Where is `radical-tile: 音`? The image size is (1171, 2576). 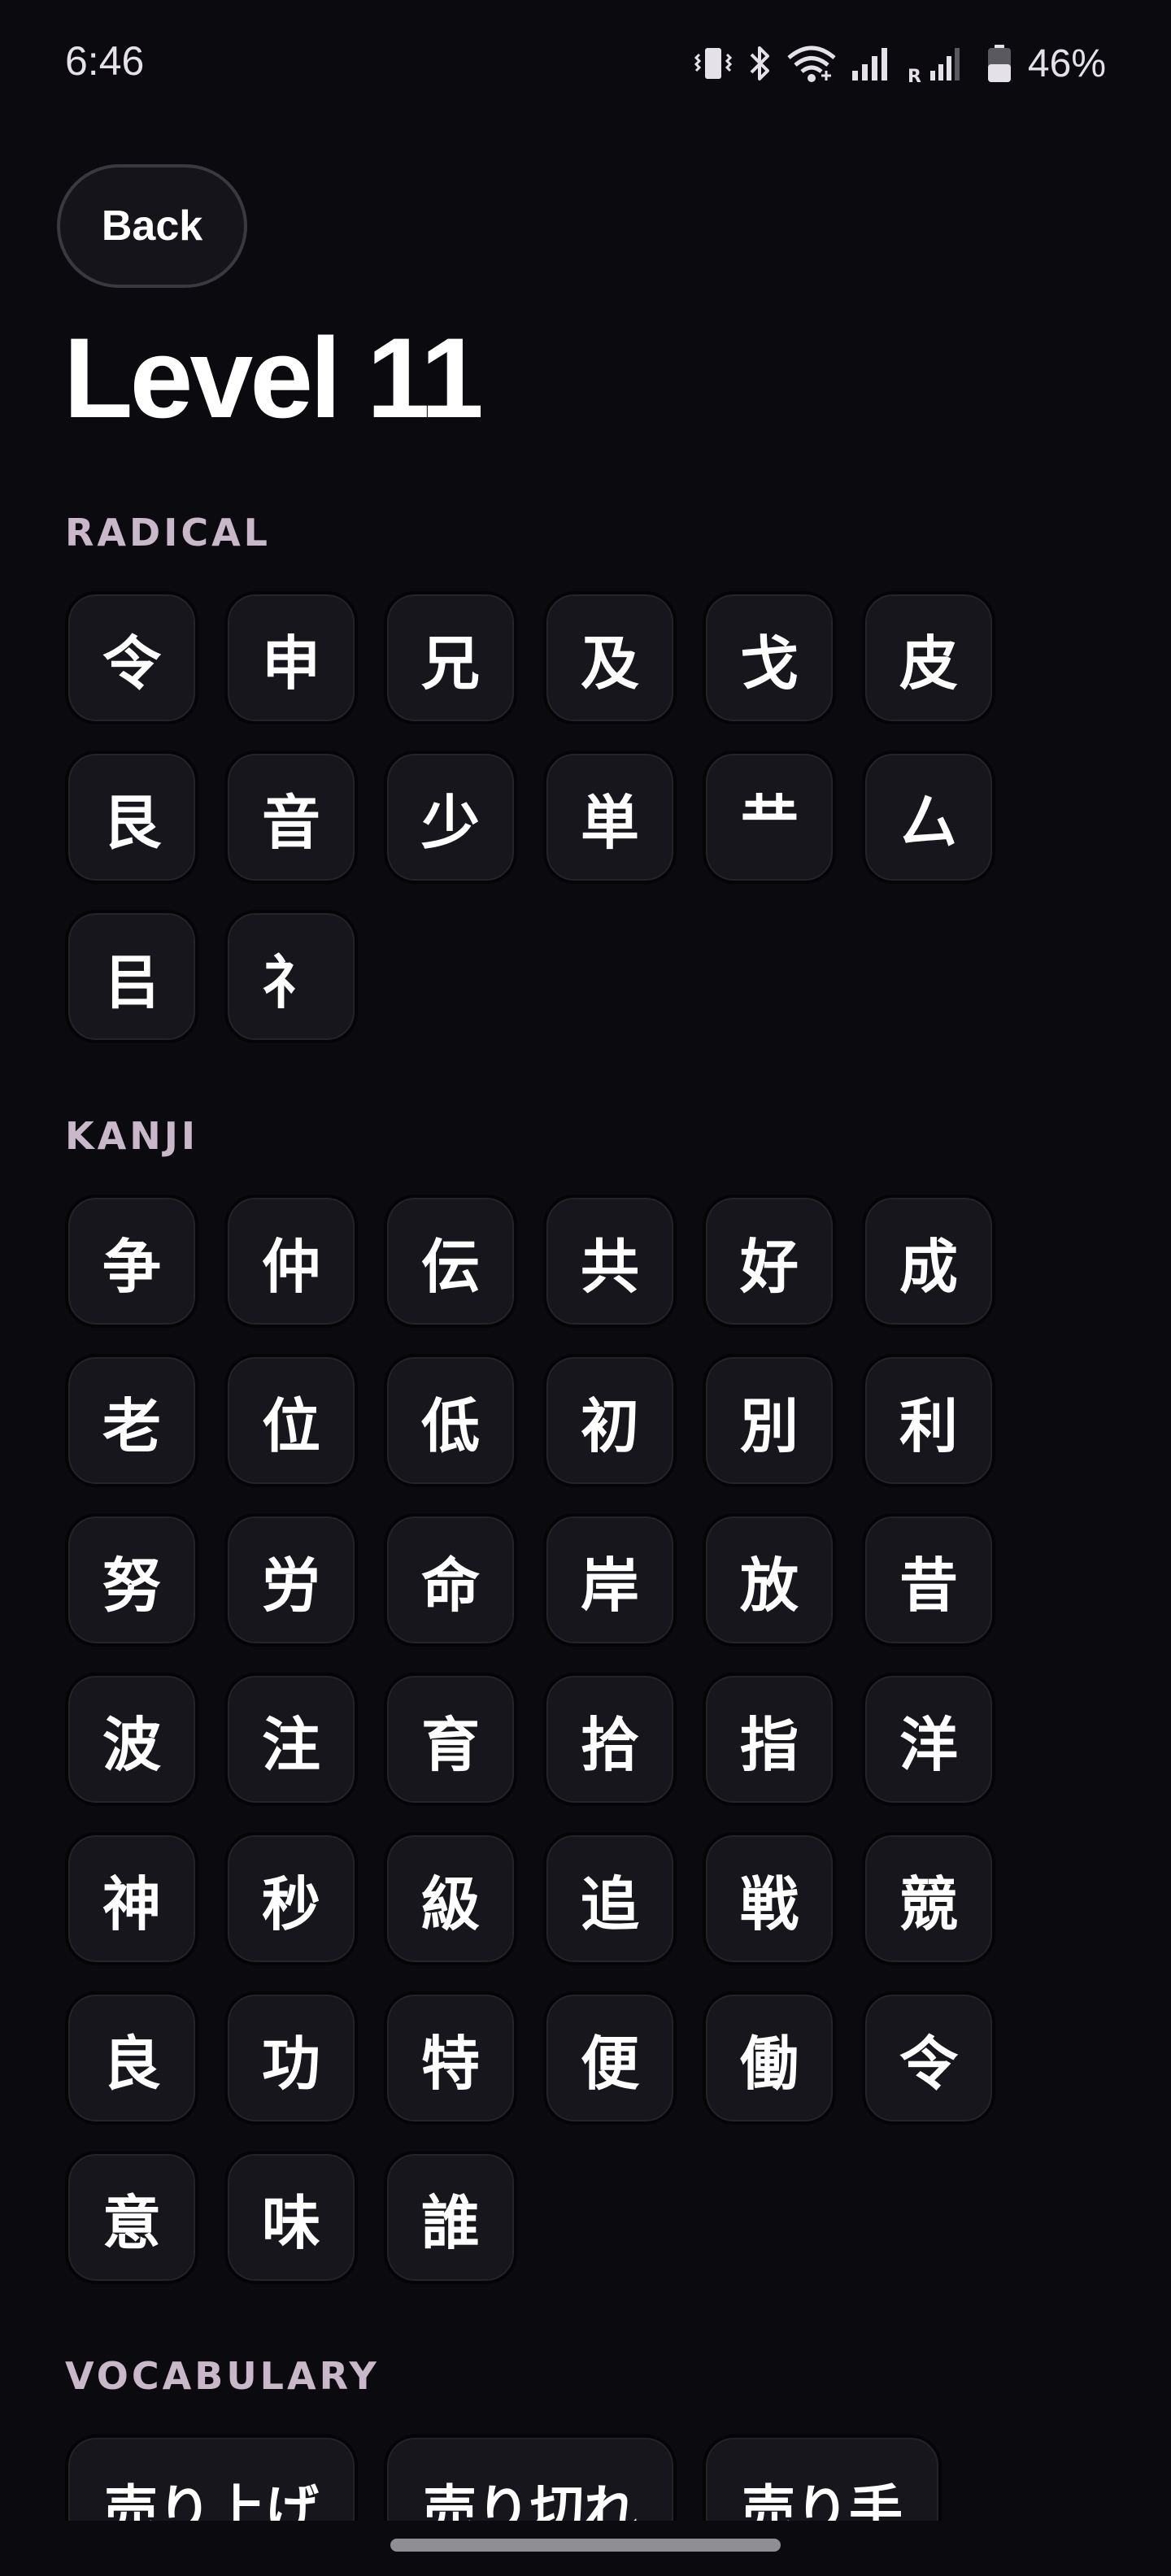
radical-tile: 音 is located at coordinates (291, 817).